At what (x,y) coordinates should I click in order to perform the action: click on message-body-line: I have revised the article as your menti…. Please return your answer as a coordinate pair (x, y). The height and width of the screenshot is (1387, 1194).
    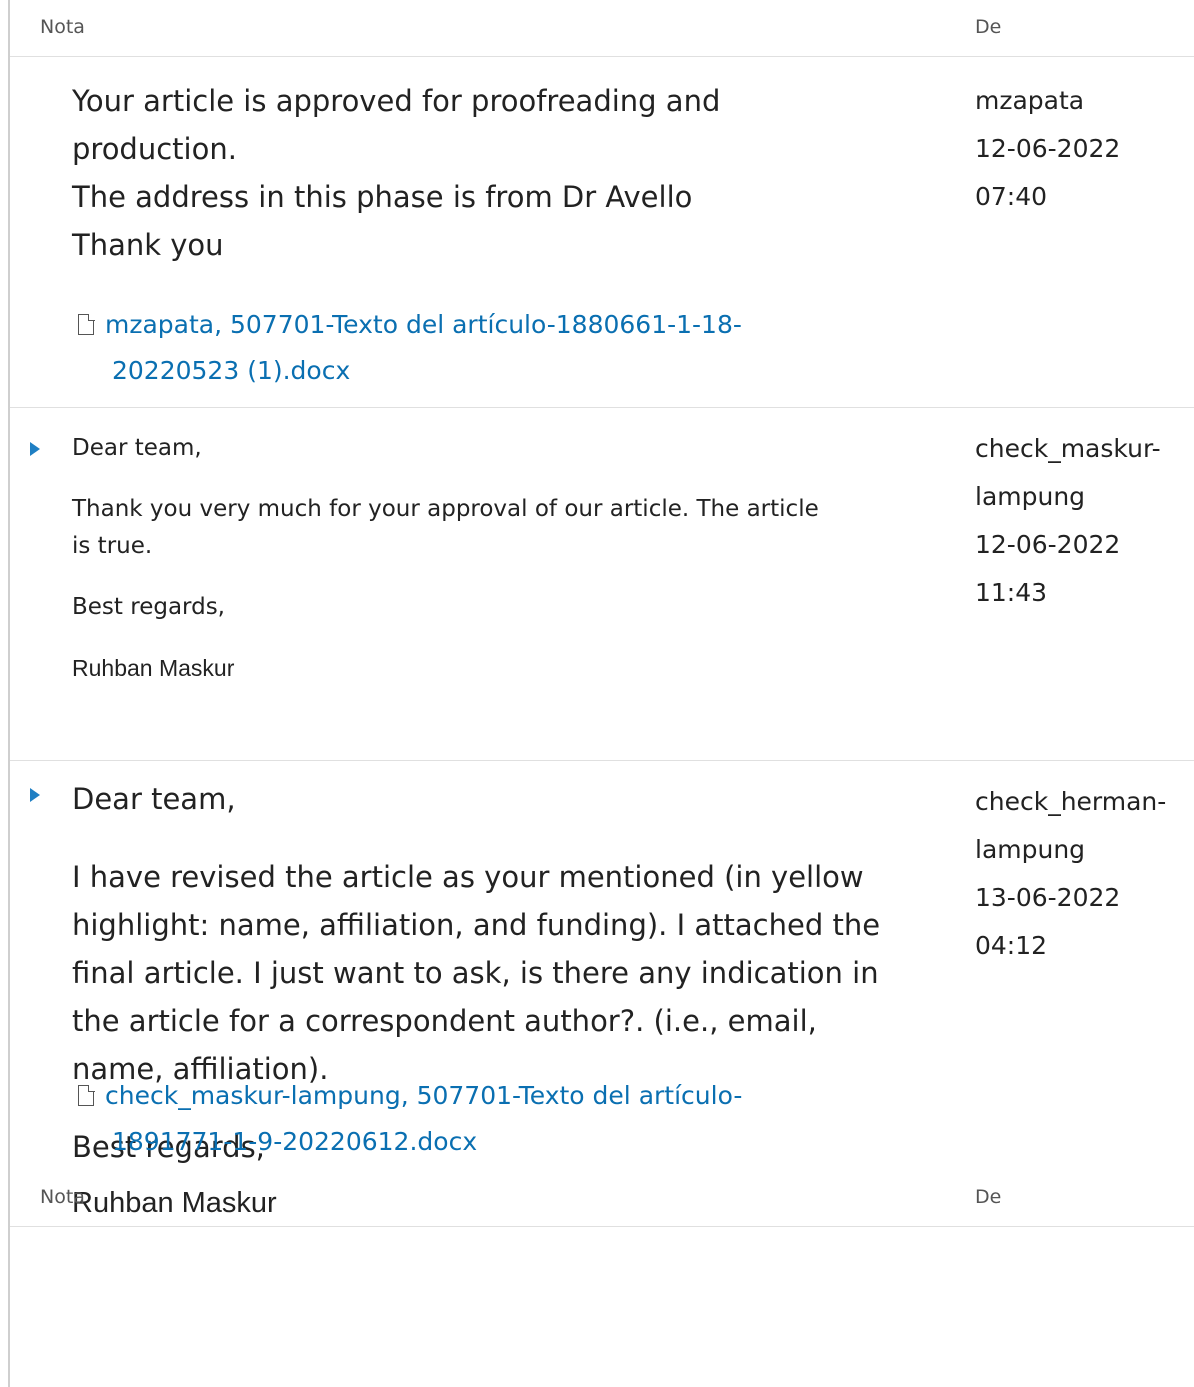
    Looking at the image, I should click on (468, 877).